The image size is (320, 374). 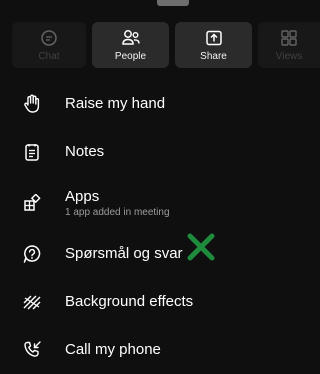 I want to click on views-button: Views, so click(x=289, y=45).